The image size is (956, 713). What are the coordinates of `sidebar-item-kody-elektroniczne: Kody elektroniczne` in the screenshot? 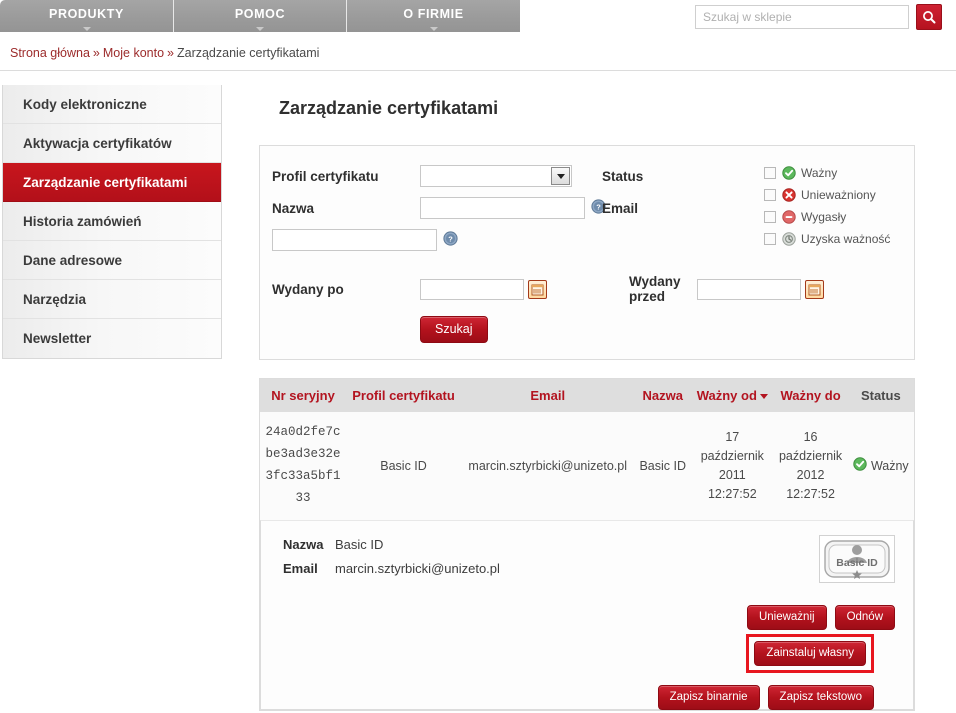 It's located at (112, 104).